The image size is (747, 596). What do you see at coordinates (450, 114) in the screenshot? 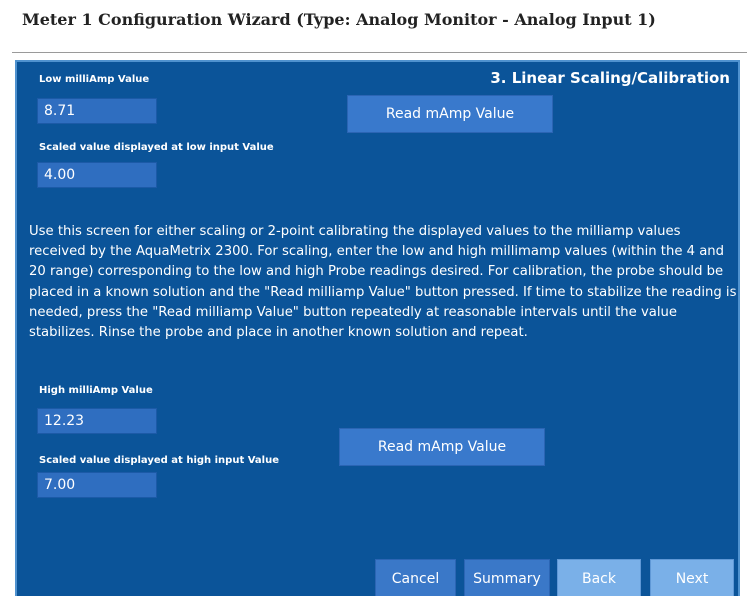
I see `read-low-mamp-button: Read mAmp Value` at bounding box center [450, 114].